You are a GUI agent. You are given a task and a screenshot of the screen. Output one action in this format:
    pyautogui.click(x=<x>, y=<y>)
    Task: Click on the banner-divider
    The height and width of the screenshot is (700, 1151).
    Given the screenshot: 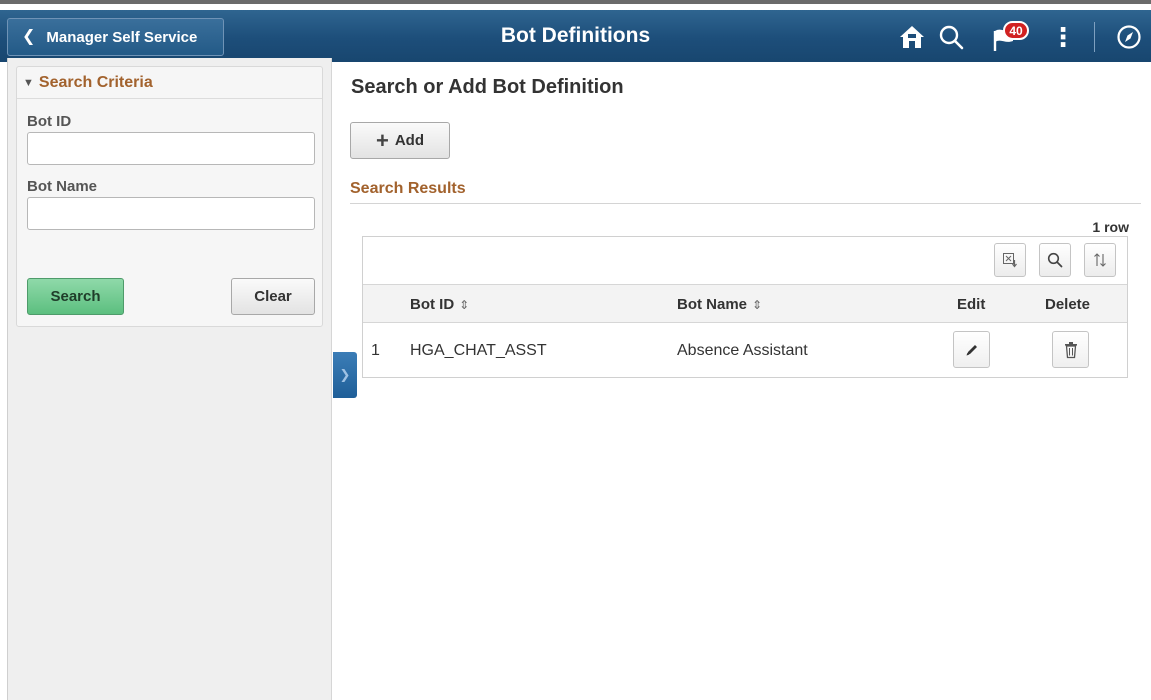 What is the action you would take?
    pyautogui.click(x=1094, y=37)
    